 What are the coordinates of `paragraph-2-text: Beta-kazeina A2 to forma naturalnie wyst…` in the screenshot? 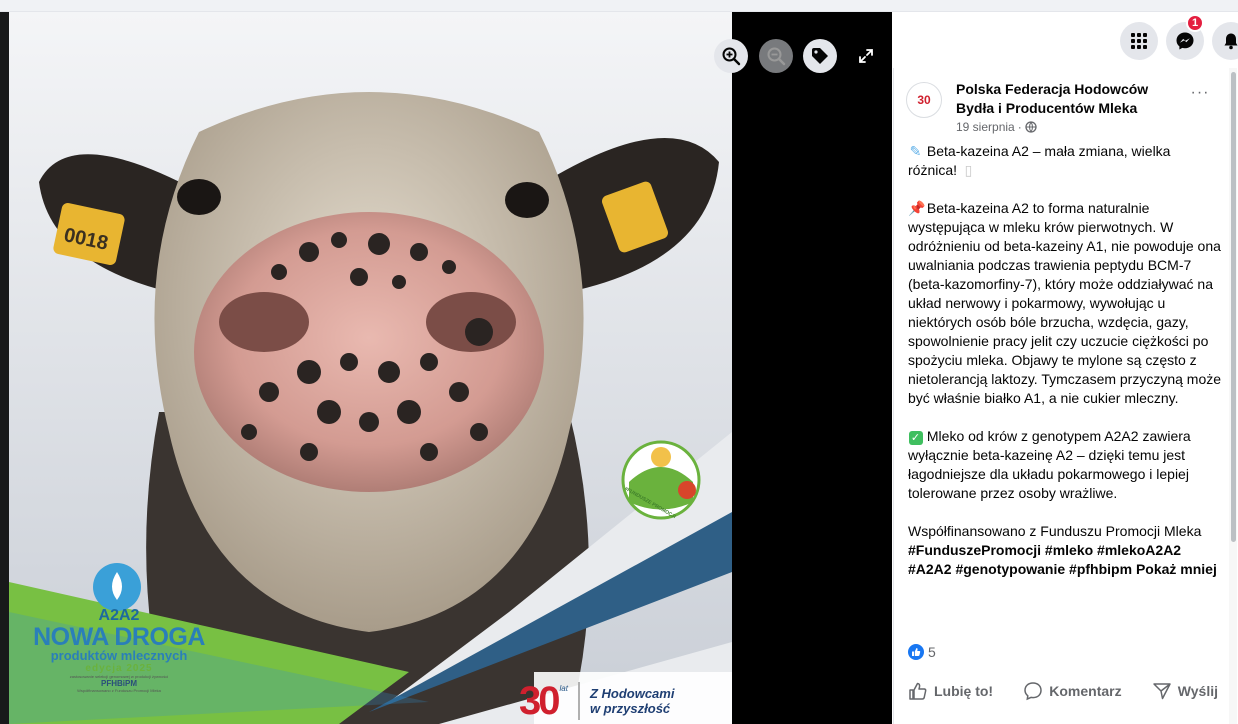 It's located at (1065, 303).